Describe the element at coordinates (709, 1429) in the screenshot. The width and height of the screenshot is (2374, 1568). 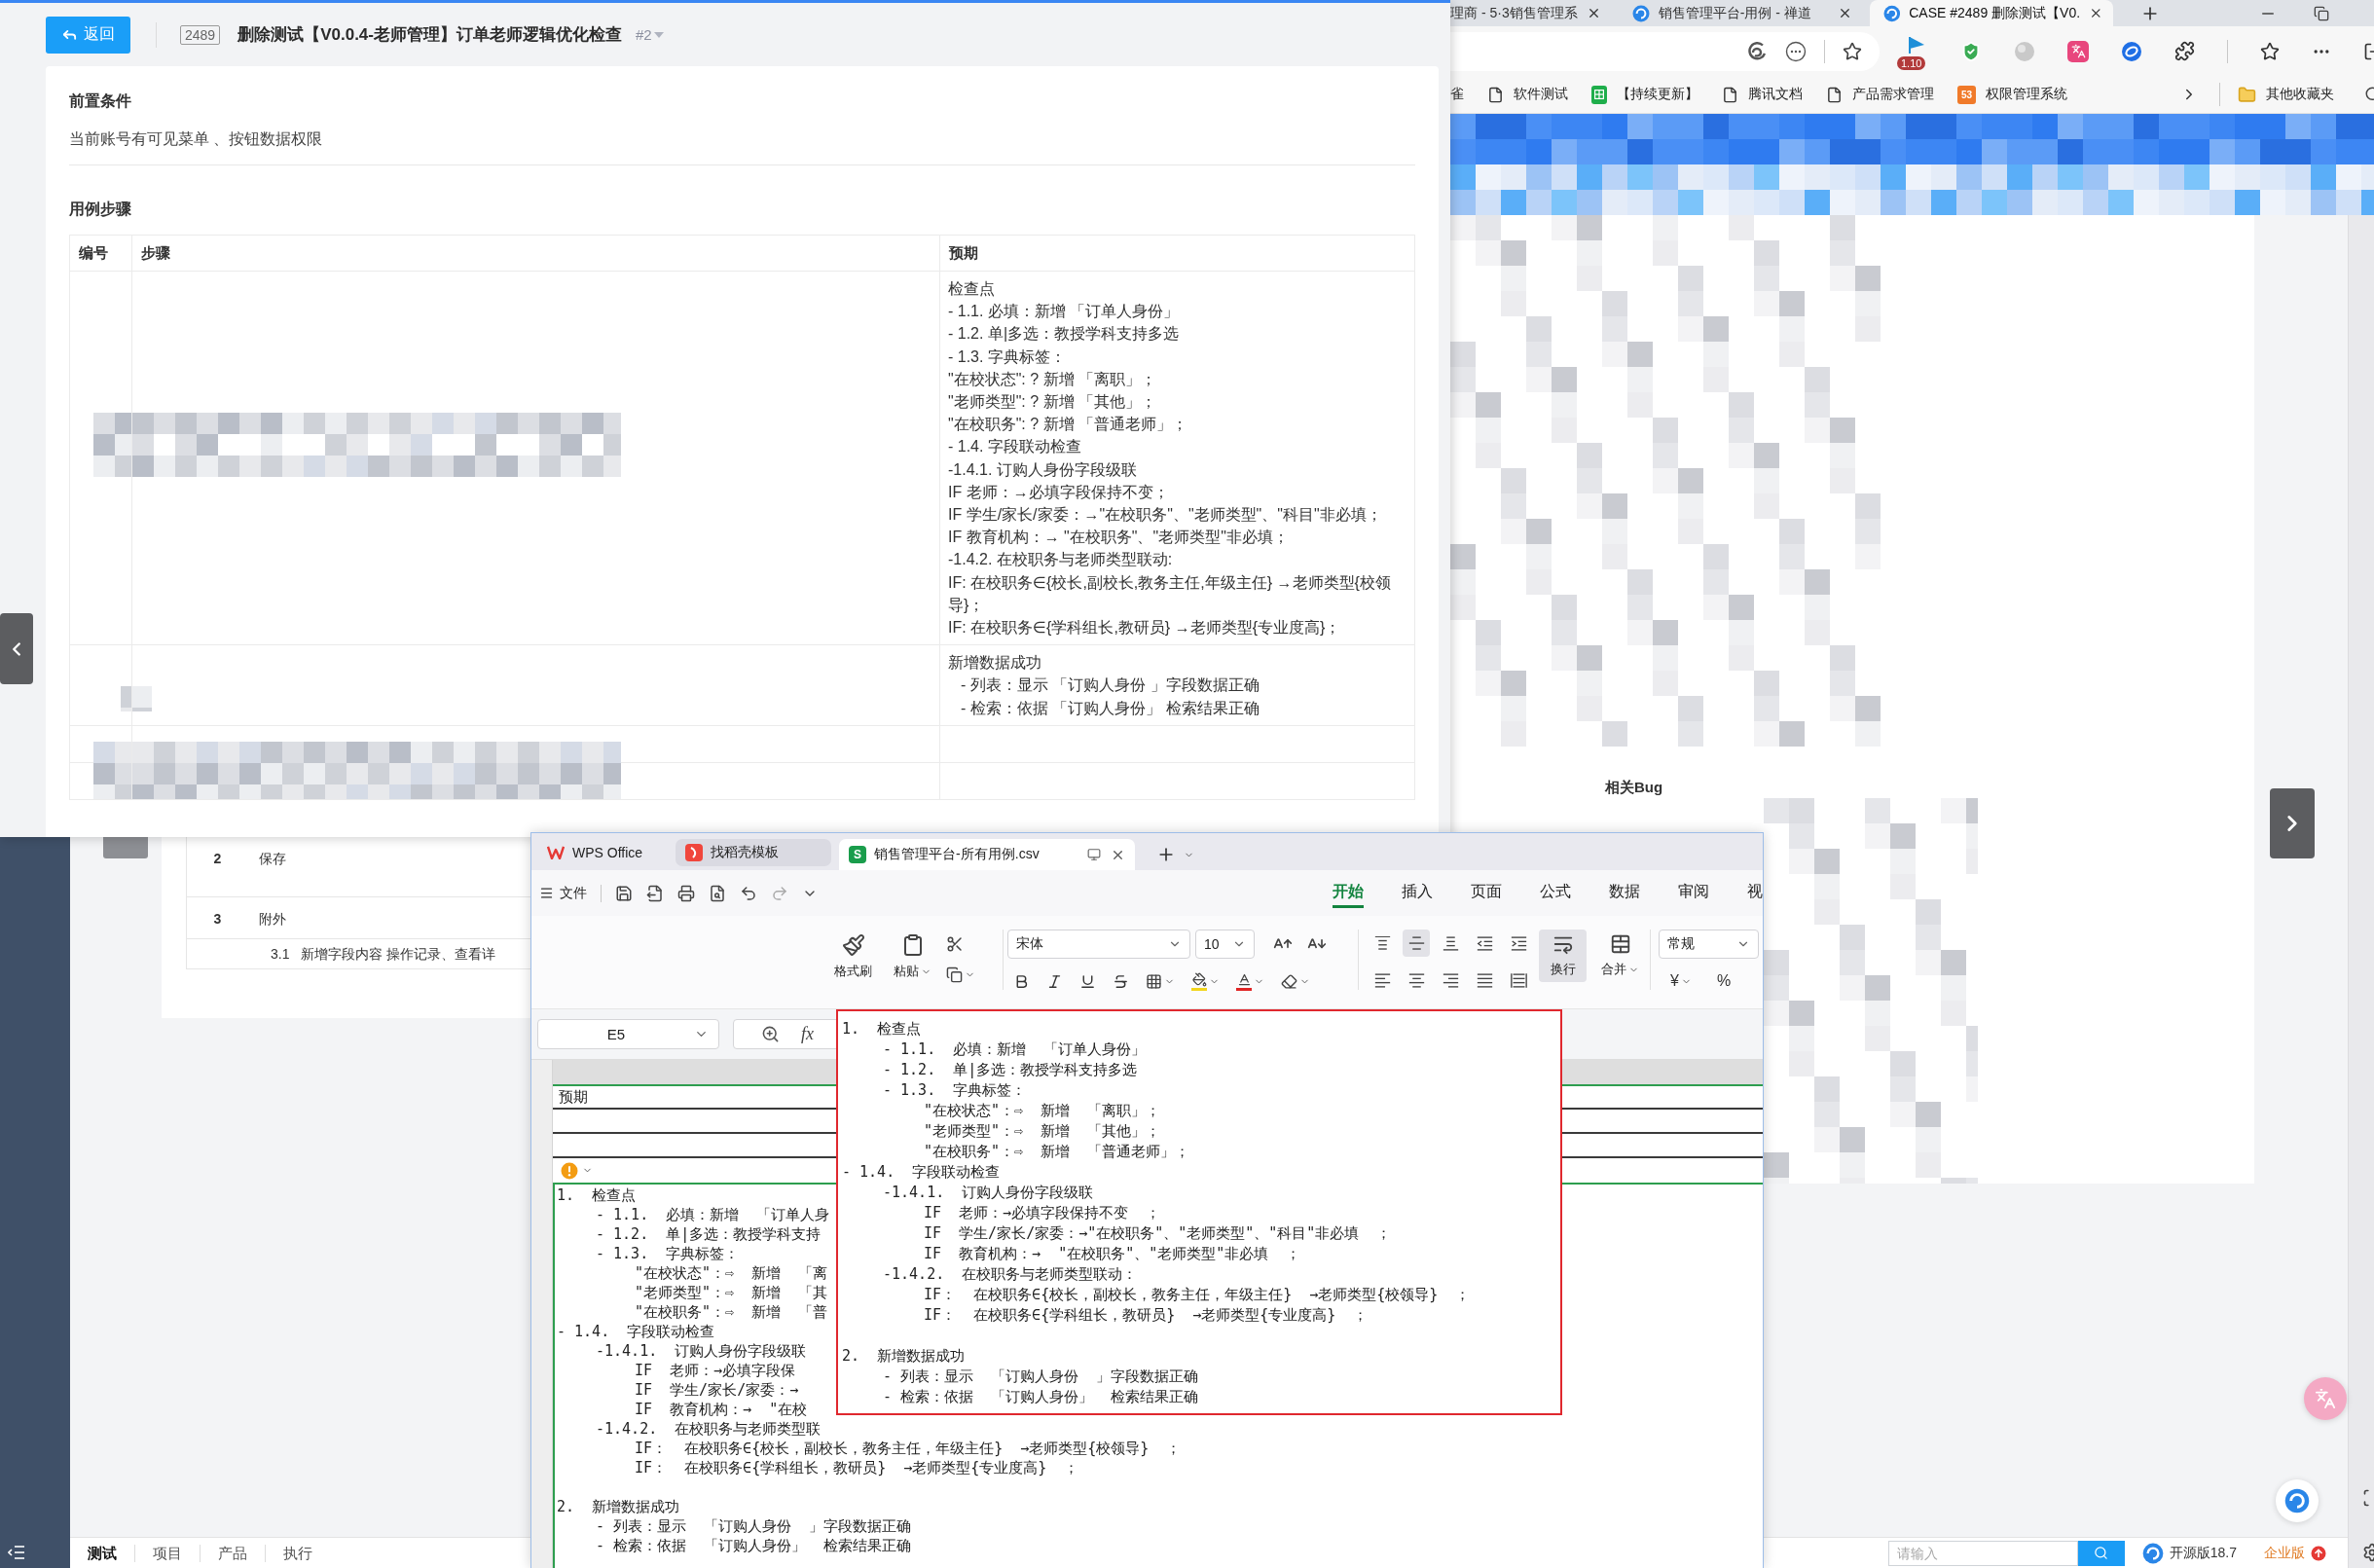
I see `cell-text-line: -1.4.2. 在校职务与老师类型联` at that location.